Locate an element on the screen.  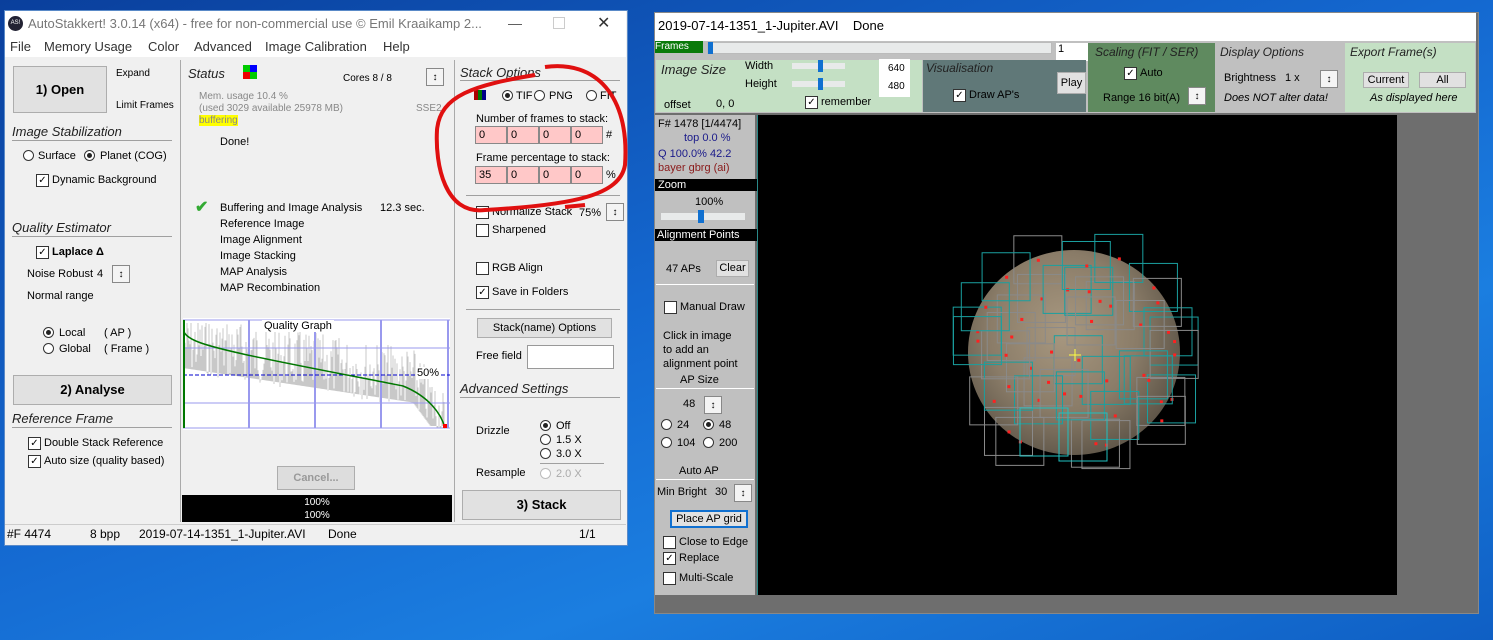
height-value: 480 is located at coordinates (896, 86).